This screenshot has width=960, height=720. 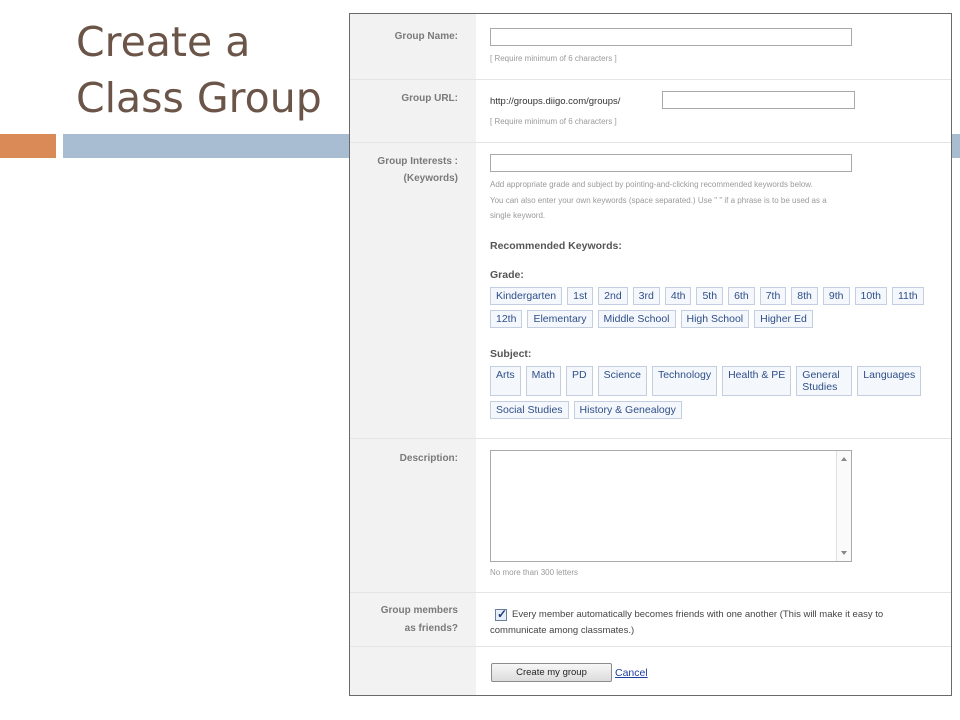 I want to click on grade-keyword-chip: 12th, so click(x=506, y=319).